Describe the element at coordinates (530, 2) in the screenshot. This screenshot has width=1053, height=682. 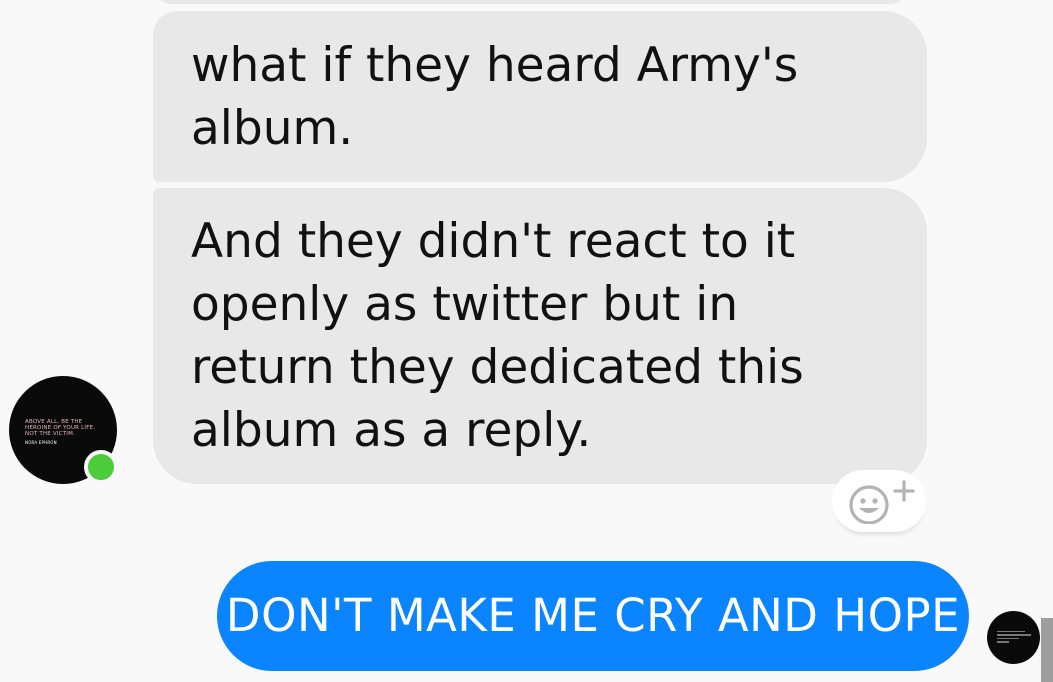
I see `previous-message-bubble` at that location.